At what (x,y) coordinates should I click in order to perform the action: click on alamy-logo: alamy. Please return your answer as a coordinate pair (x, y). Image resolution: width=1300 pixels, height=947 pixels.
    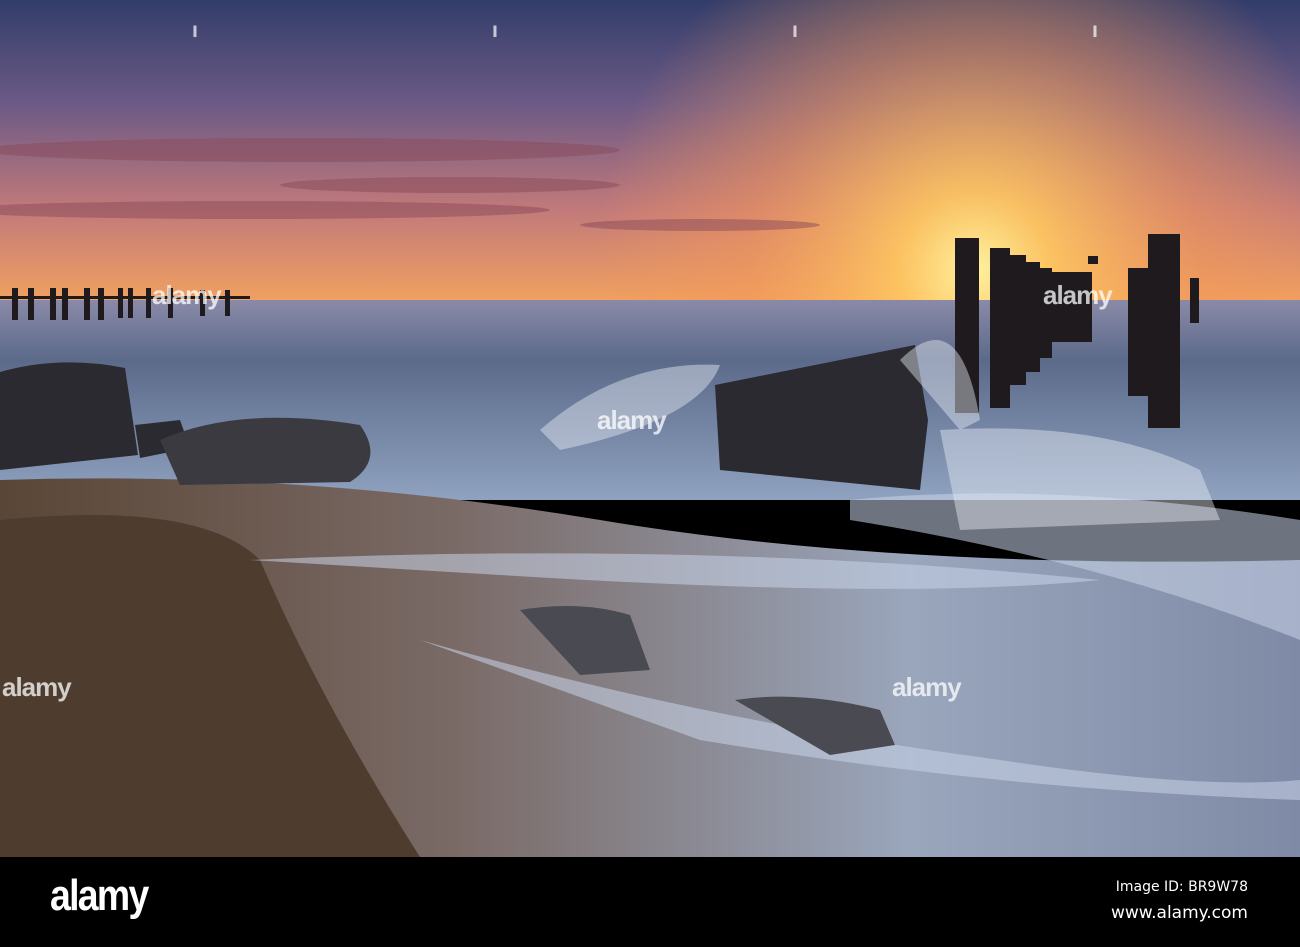
    Looking at the image, I should click on (99, 895).